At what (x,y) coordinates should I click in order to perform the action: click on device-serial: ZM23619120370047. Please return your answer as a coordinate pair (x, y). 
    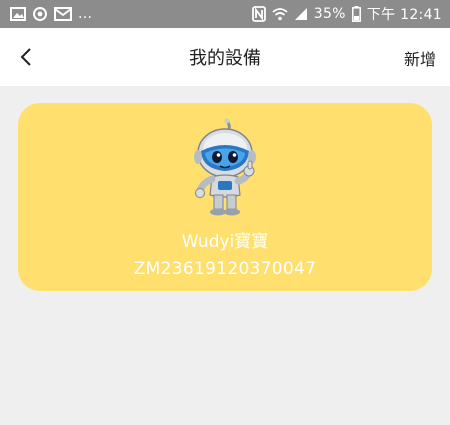
    Looking at the image, I should click on (225, 269).